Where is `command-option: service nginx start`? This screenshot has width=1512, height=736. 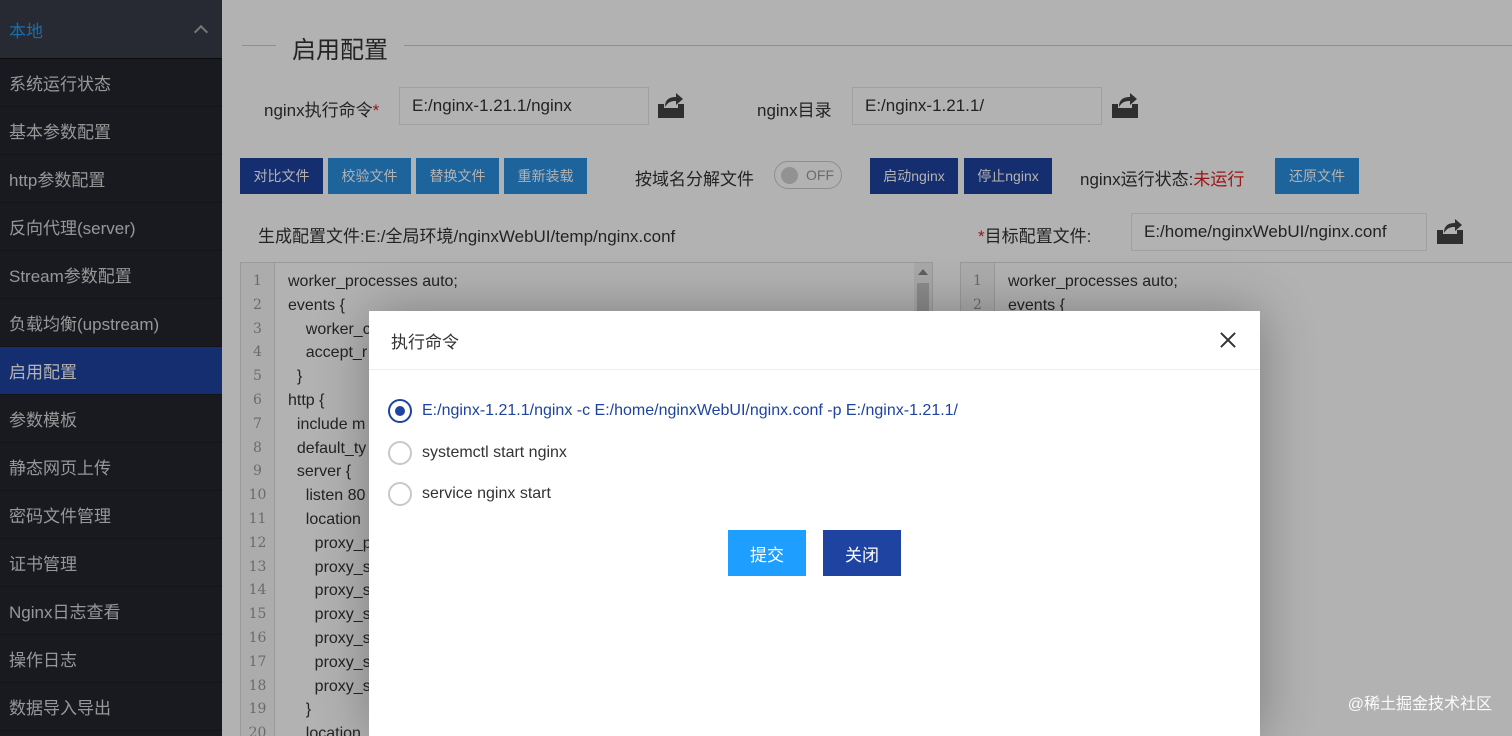 command-option: service nginx start is located at coordinates (469, 494).